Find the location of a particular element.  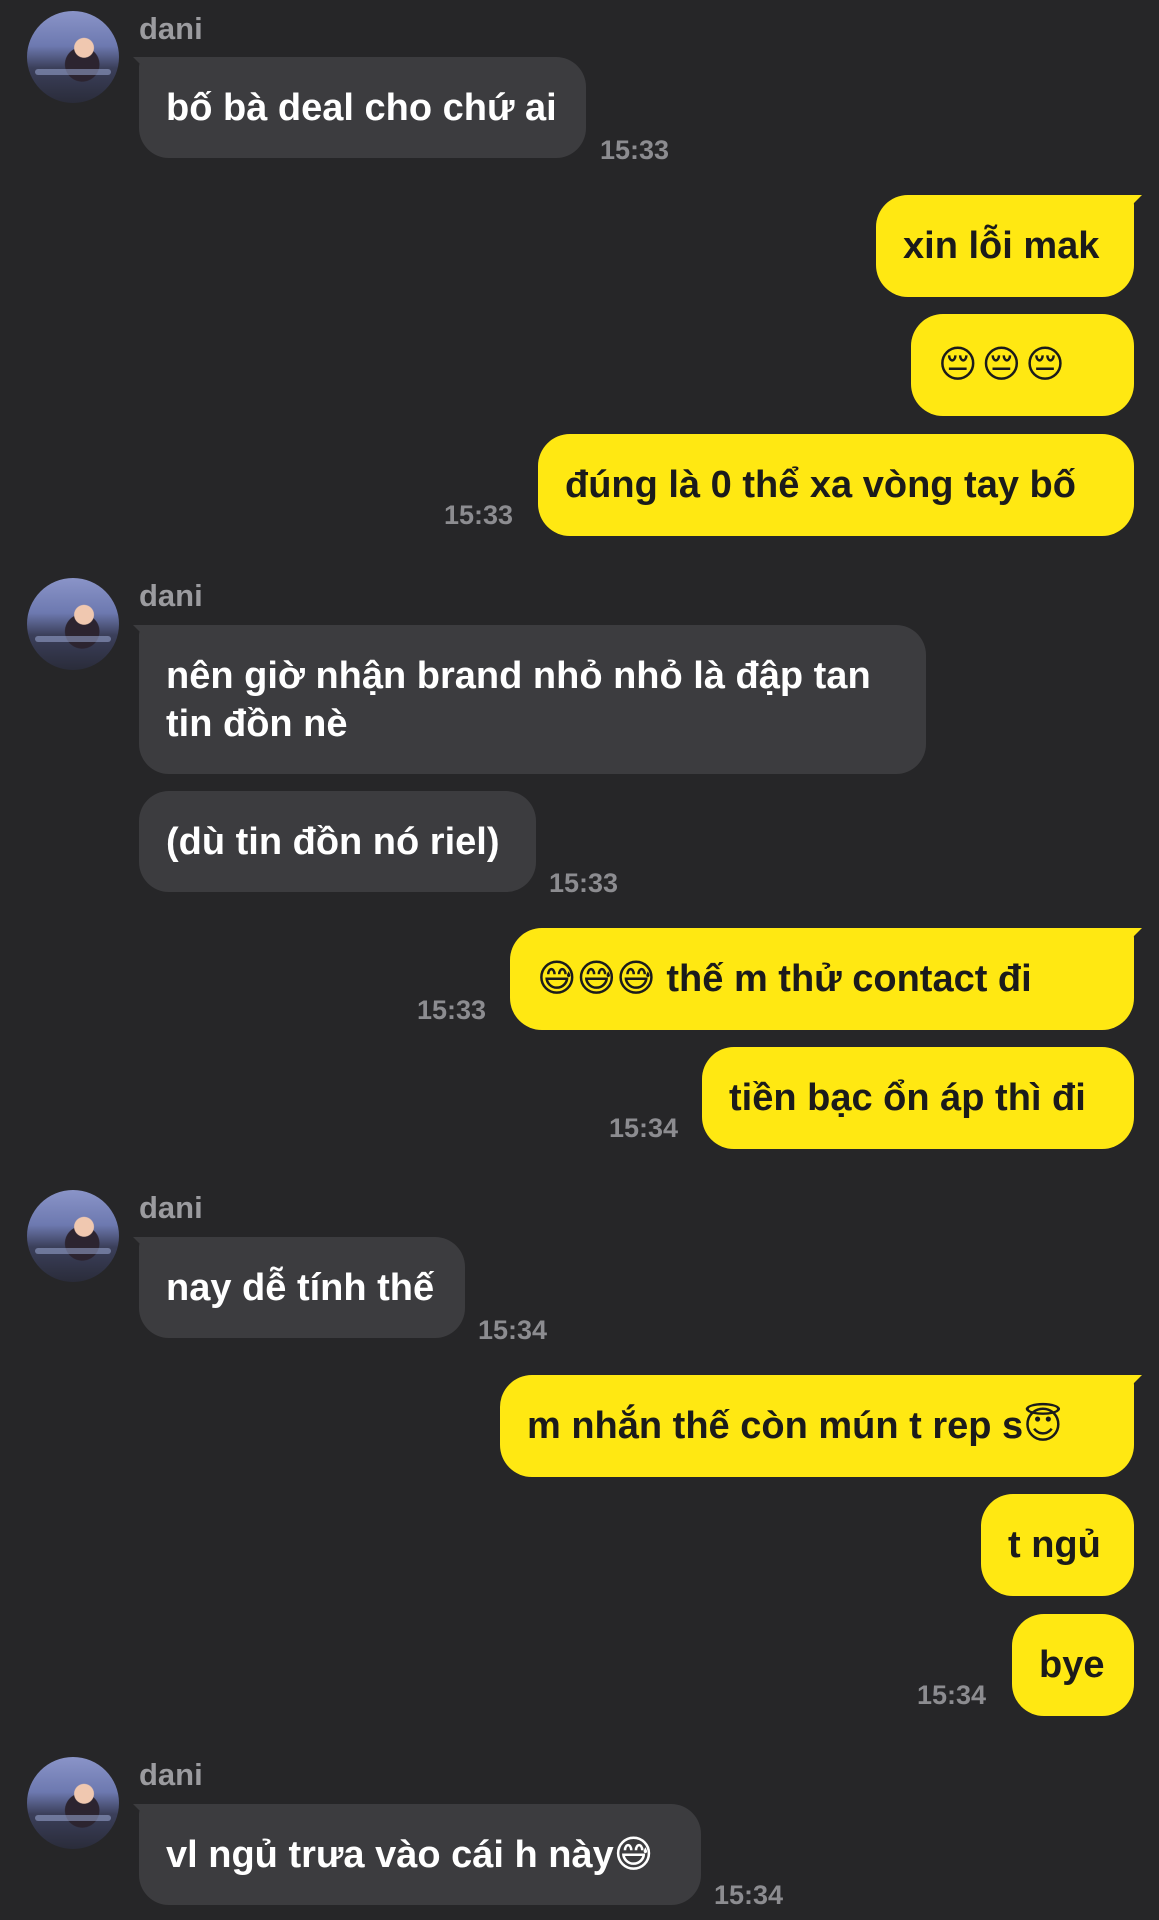

emoji-text: 😔😔😔 is located at coordinates (1003, 365).